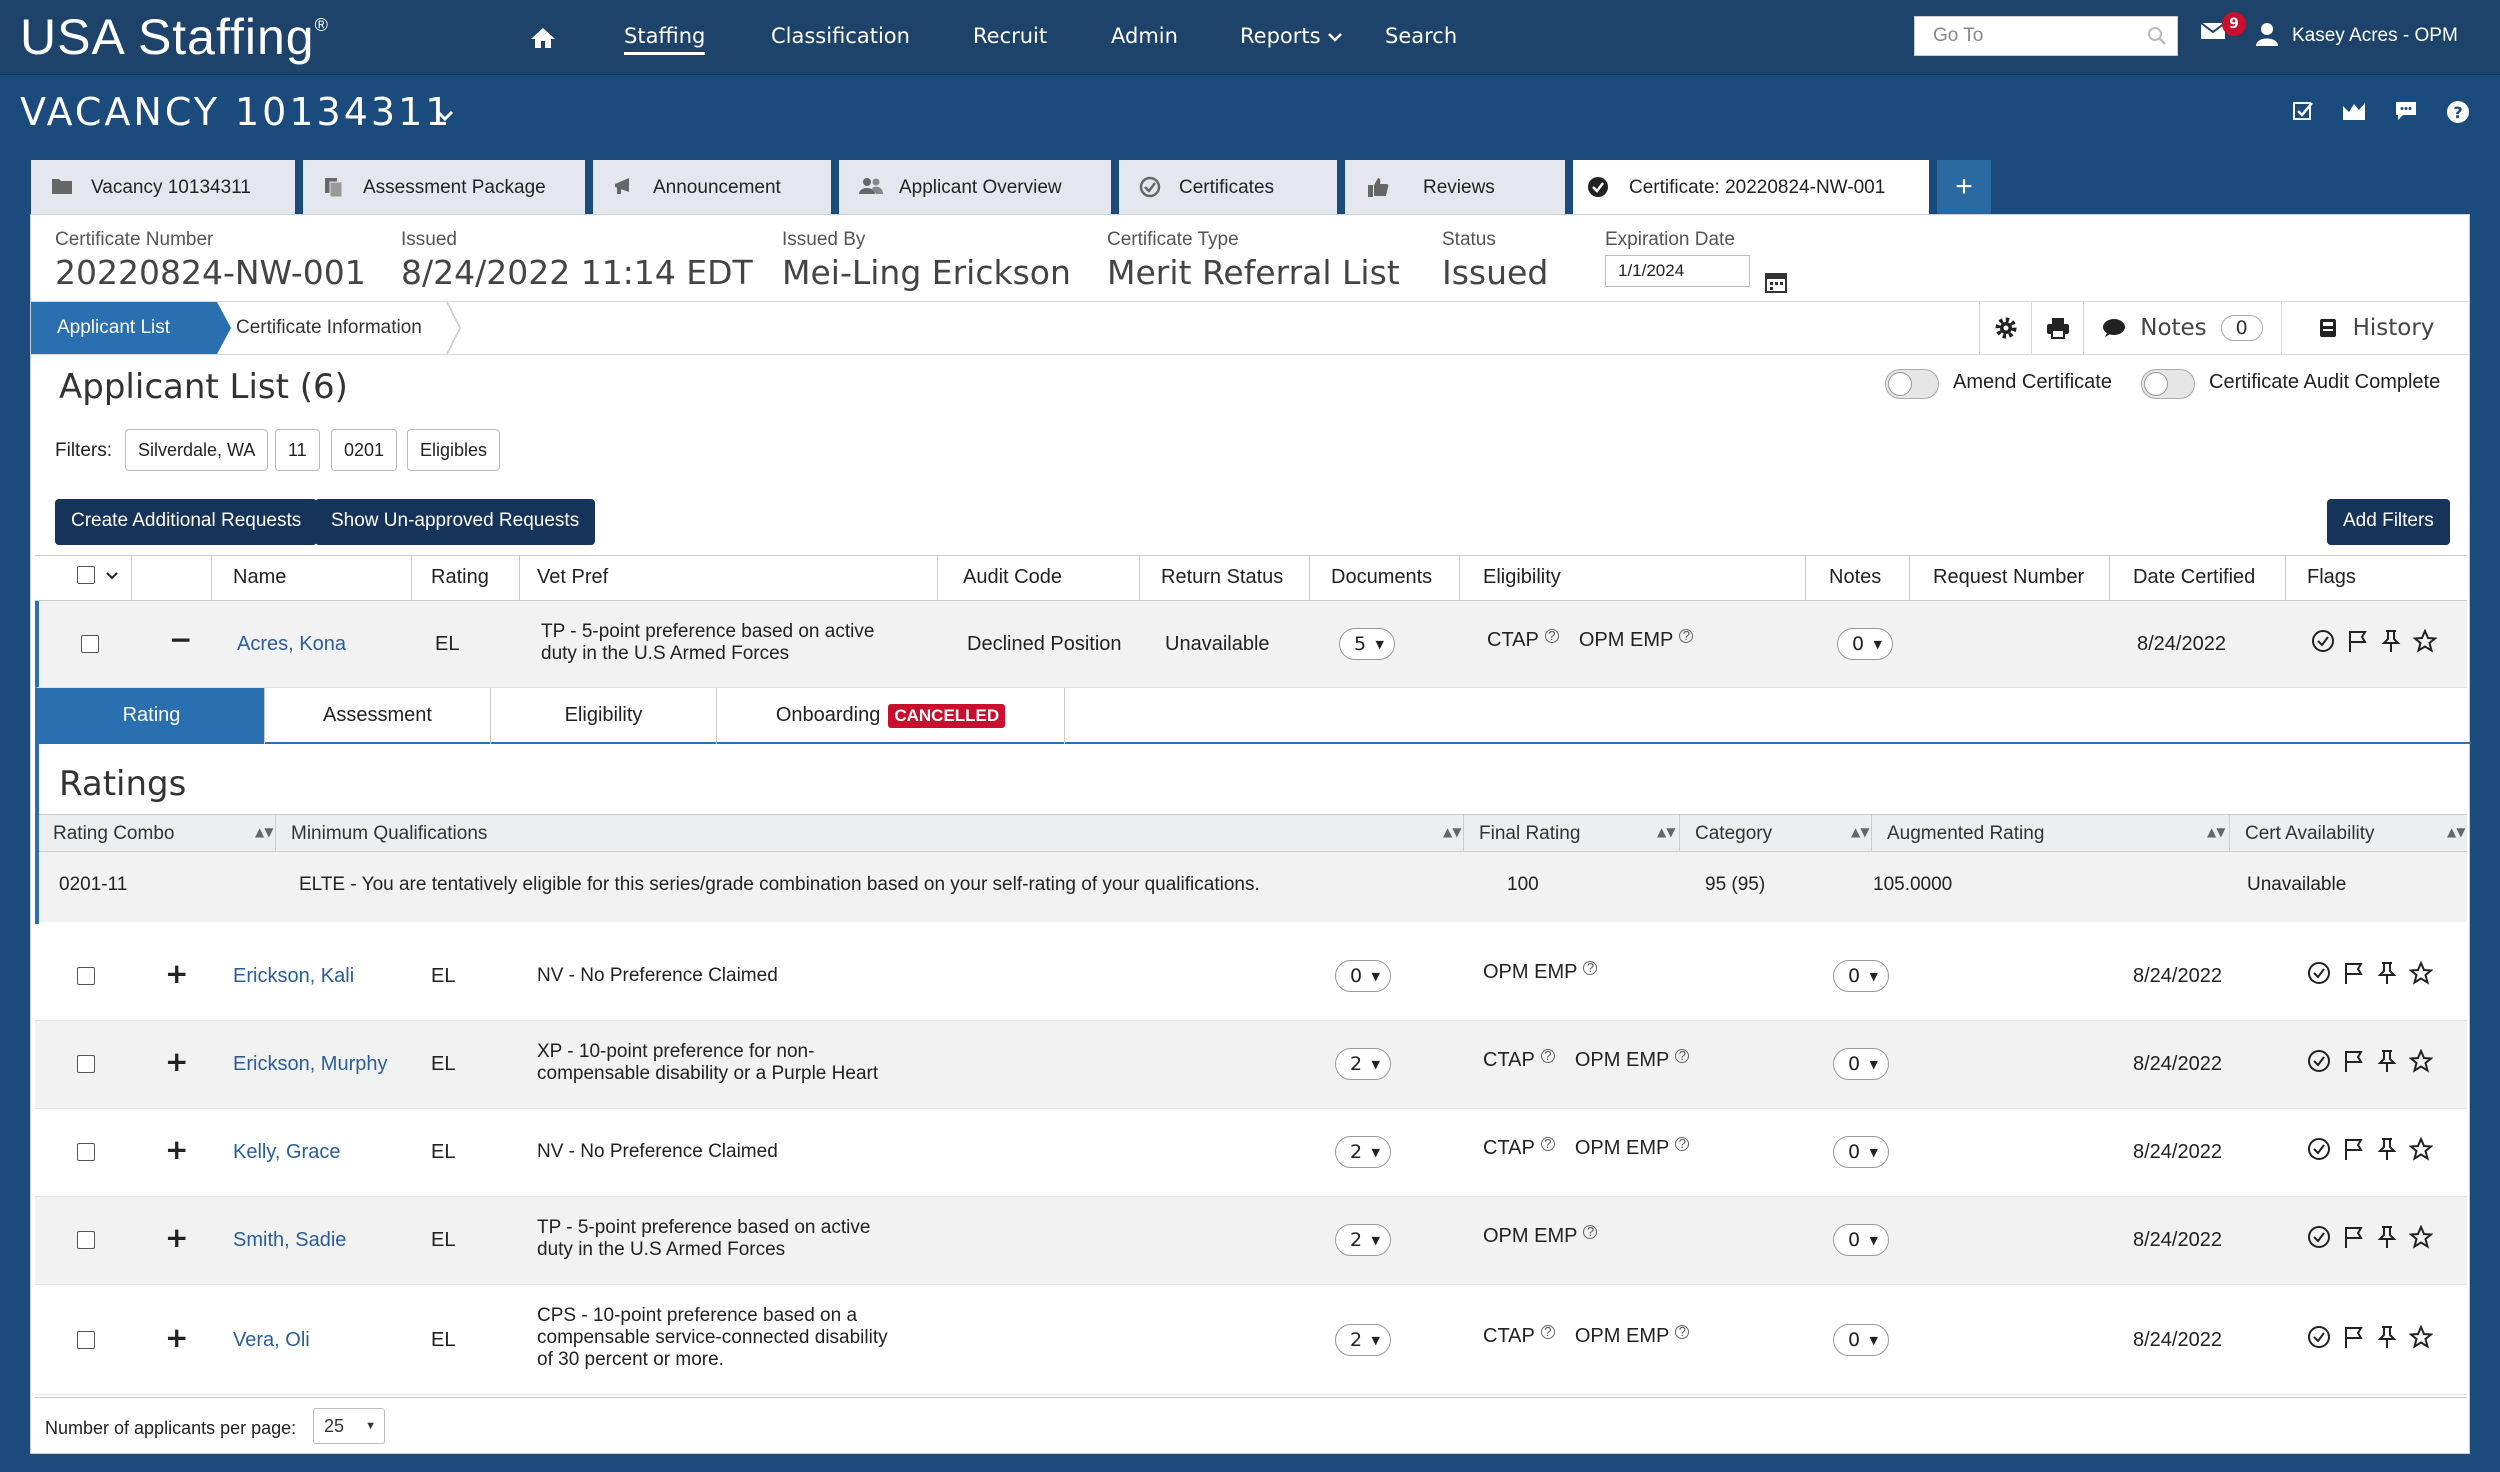 Image resolution: width=2500 pixels, height=1472 pixels. What do you see at coordinates (364, 450) in the screenshot?
I see `filter-chip: 0201` at bounding box center [364, 450].